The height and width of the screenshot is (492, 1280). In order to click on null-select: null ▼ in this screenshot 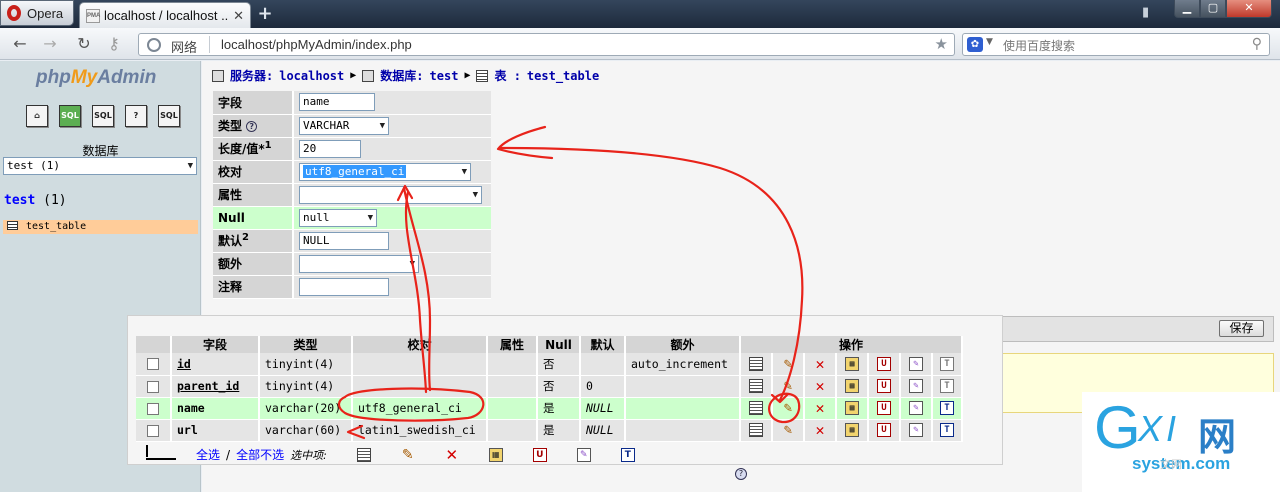, I will do `click(338, 217)`.